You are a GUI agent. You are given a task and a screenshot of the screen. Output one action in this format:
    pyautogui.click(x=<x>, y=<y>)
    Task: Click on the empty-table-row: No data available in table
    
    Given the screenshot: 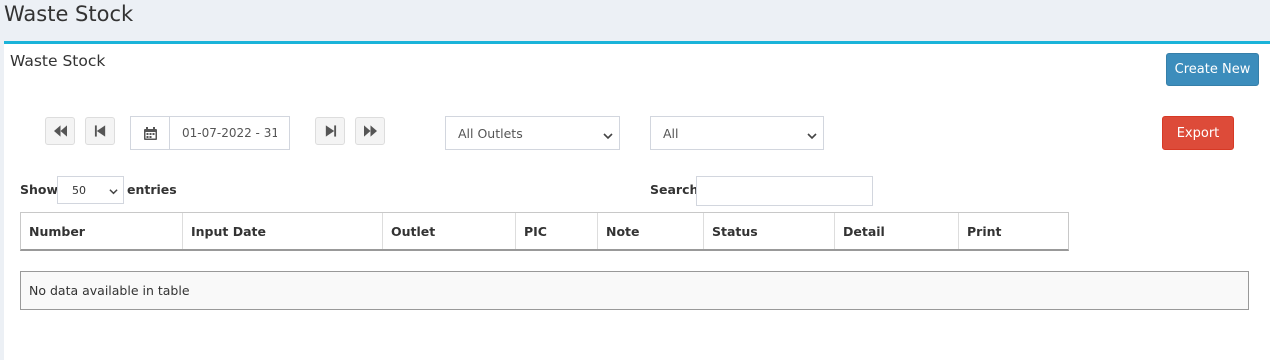 What is the action you would take?
    pyautogui.click(x=634, y=290)
    